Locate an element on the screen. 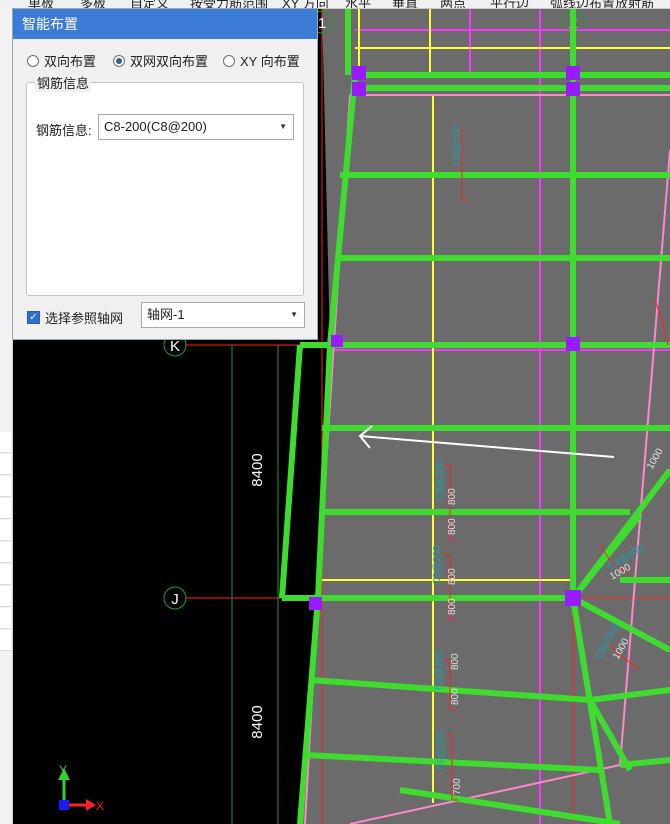 Image resolution: width=670 pixels, height=824 pixels. radio-label: XY 向布置 is located at coordinates (270, 61).